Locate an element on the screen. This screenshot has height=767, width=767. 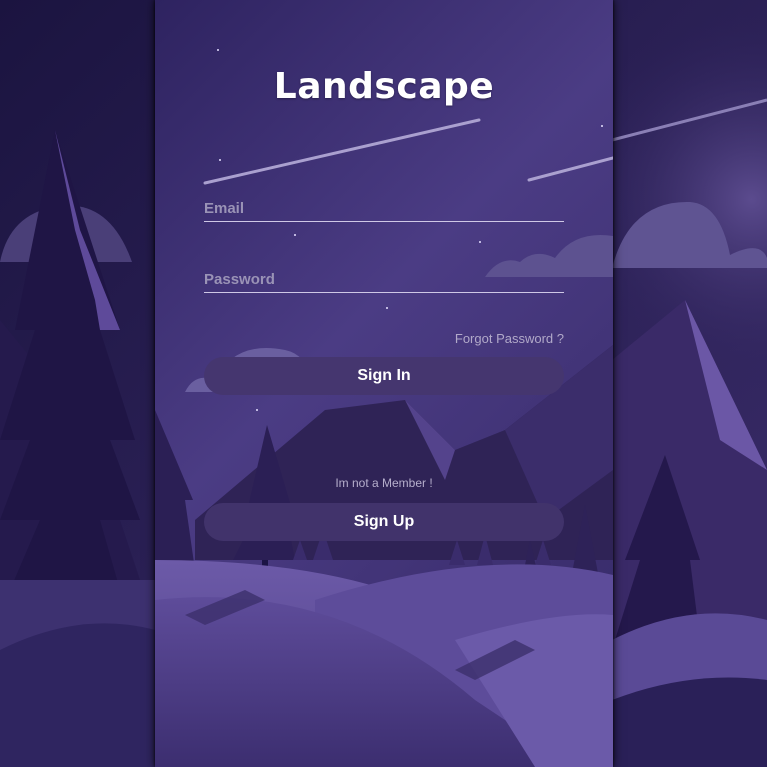
email-field is located at coordinates (384, 209).